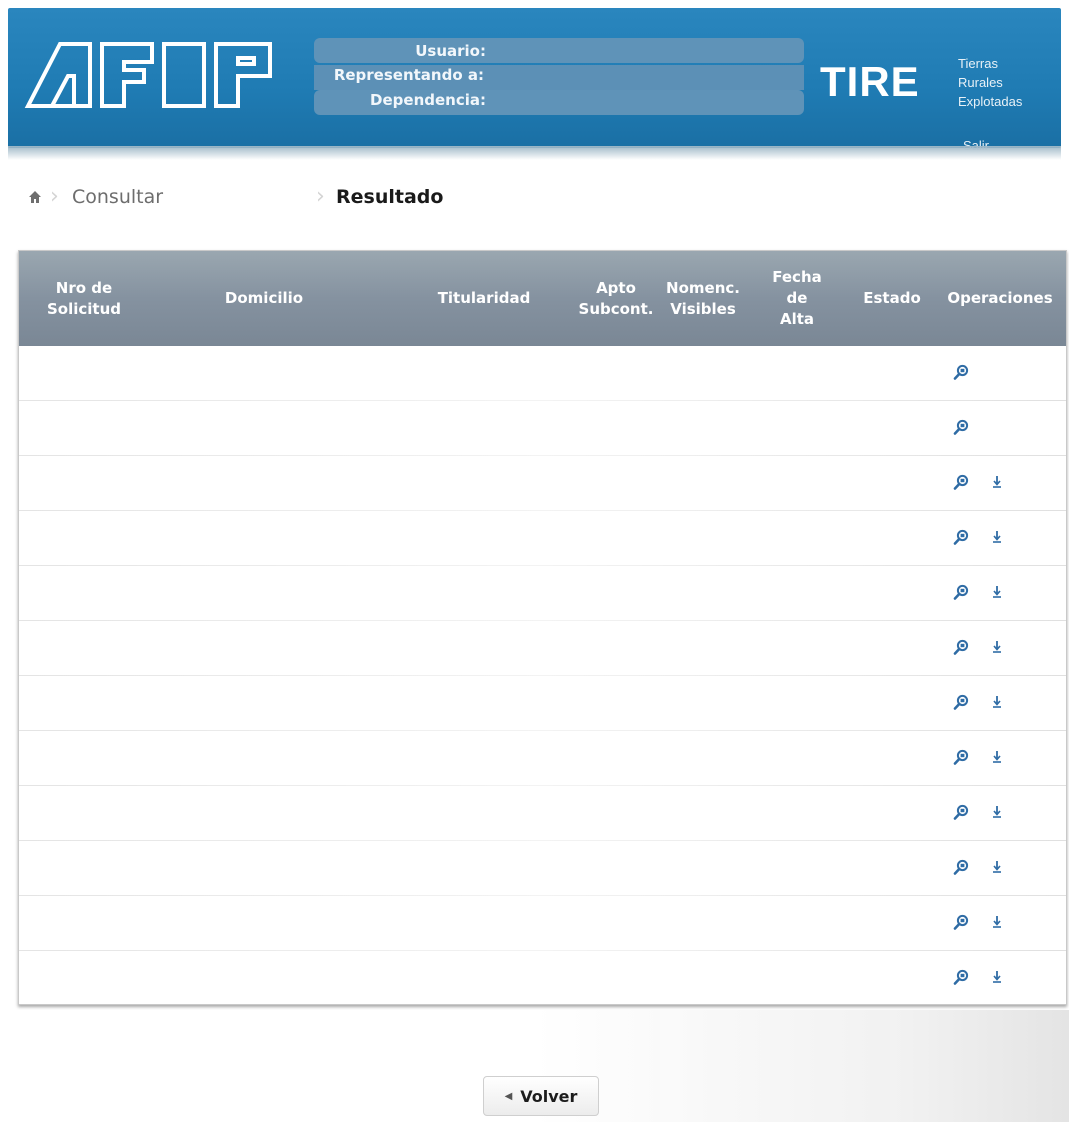  What do you see at coordinates (484, 298) in the screenshot?
I see `col-titularidad: Titularidad` at bounding box center [484, 298].